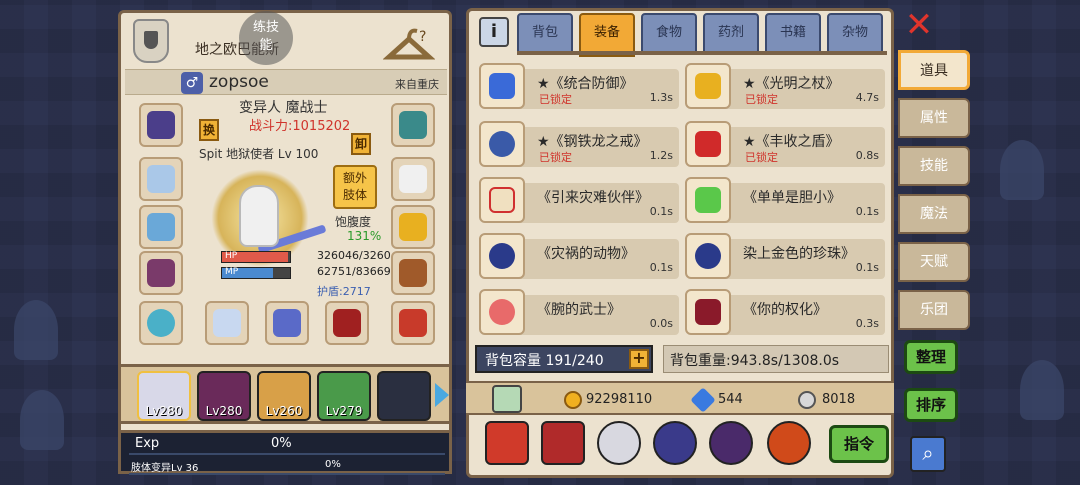 The width and height of the screenshot is (1080, 485). What do you see at coordinates (353, 222) in the screenshot?
I see `hunger-label: 饱腹度` at bounding box center [353, 222].